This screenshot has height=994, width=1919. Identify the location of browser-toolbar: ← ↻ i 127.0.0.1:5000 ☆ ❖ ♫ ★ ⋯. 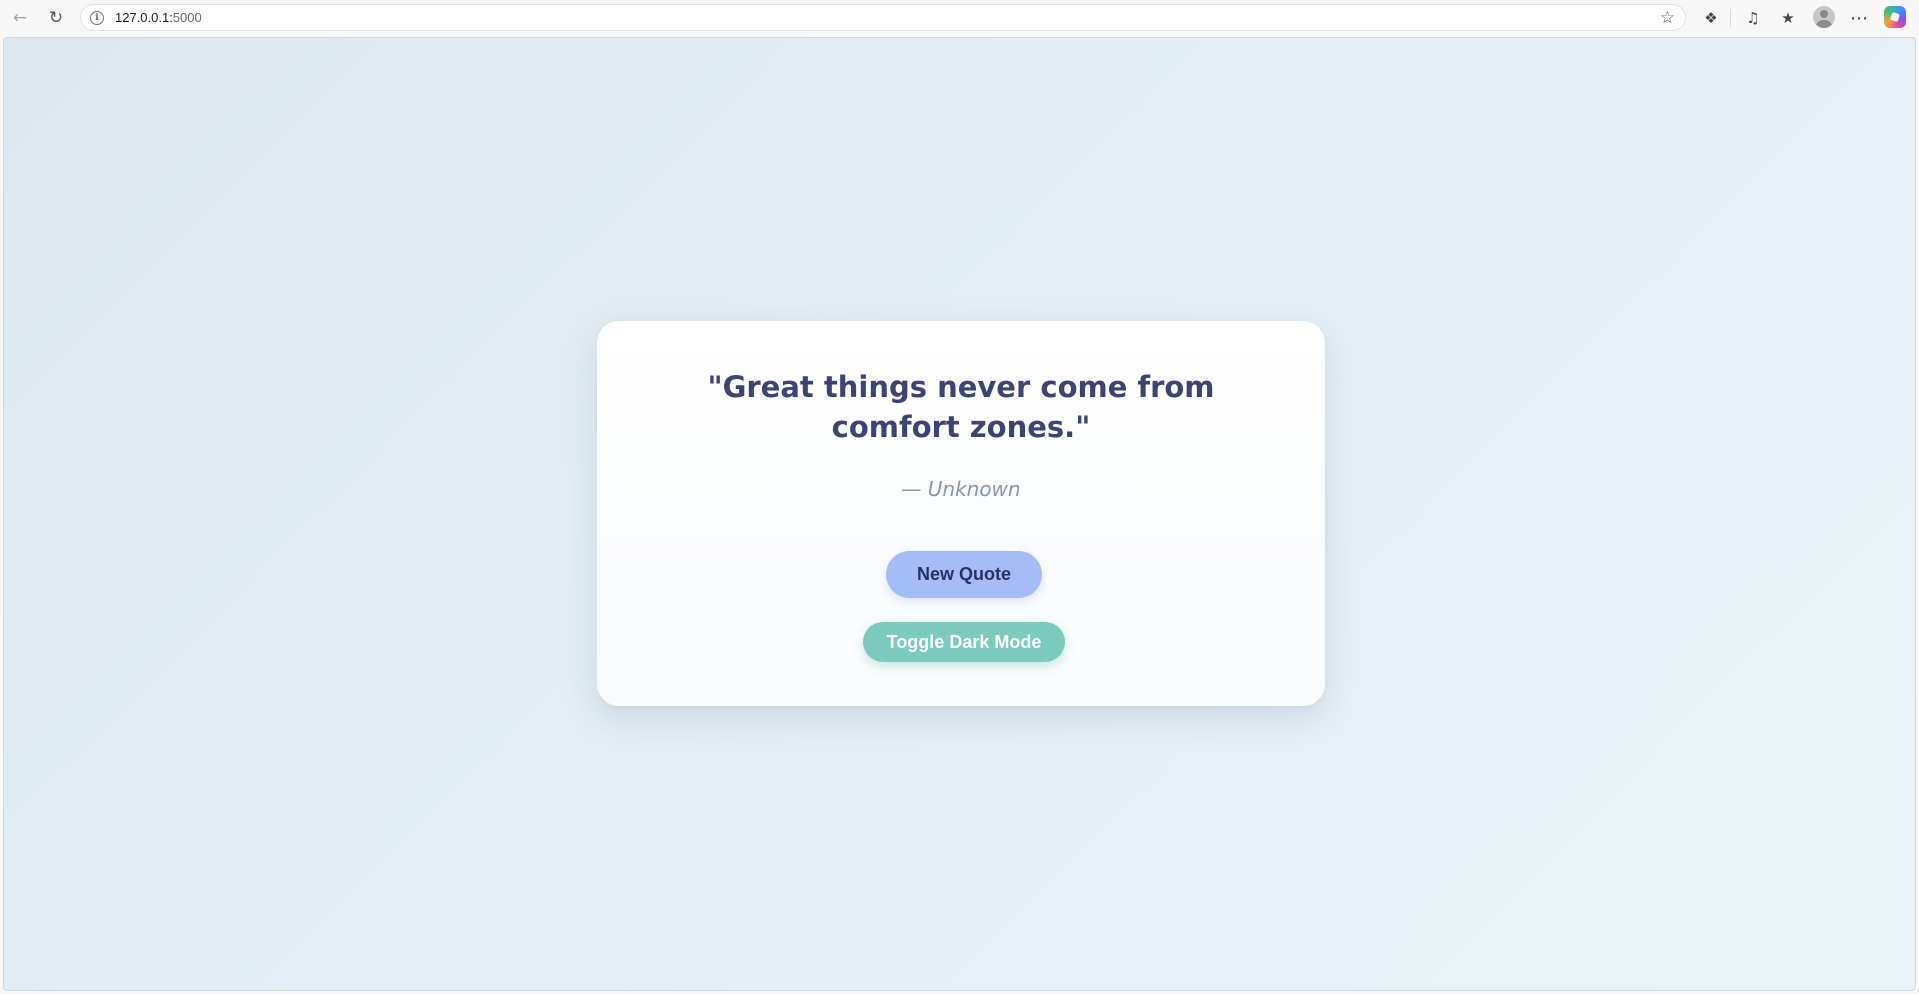
(959, 18).